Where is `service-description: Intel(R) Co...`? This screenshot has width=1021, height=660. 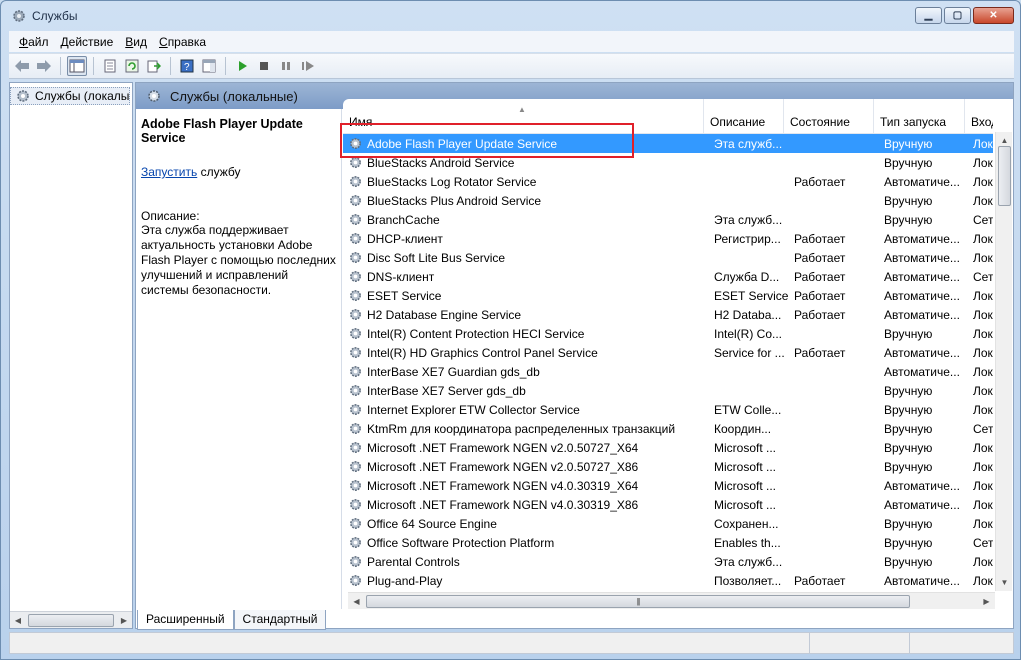
service-description: Intel(R) Co... is located at coordinates (748, 333).